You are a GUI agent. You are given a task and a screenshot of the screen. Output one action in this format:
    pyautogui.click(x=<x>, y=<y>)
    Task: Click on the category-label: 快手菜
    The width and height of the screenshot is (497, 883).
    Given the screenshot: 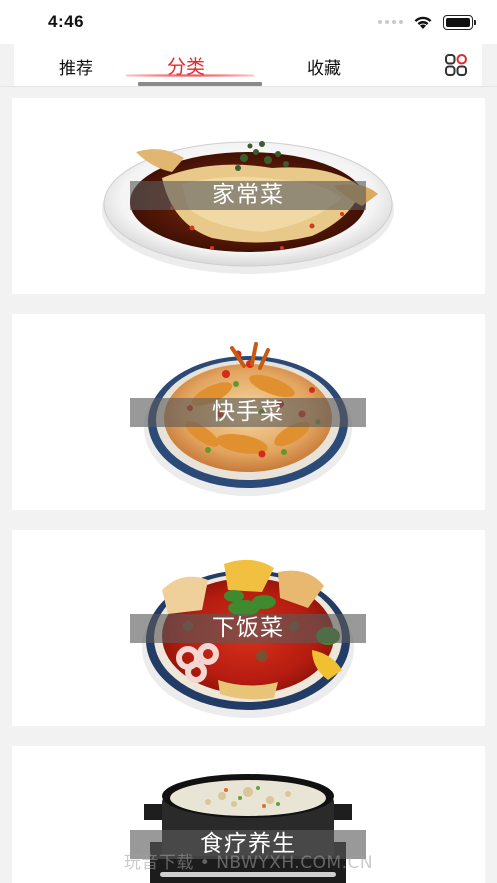 What is the action you would take?
    pyautogui.click(x=248, y=412)
    